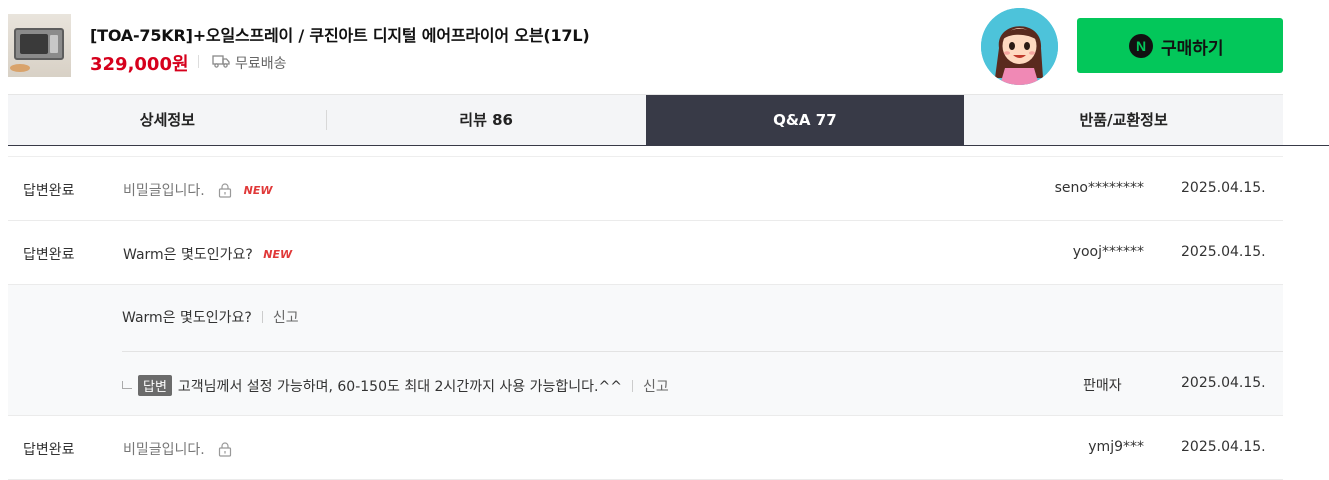 The image size is (1329, 480). What do you see at coordinates (198, 190) in the screenshot?
I see `qna-subject: 비밀글입니다. NEW` at bounding box center [198, 190].